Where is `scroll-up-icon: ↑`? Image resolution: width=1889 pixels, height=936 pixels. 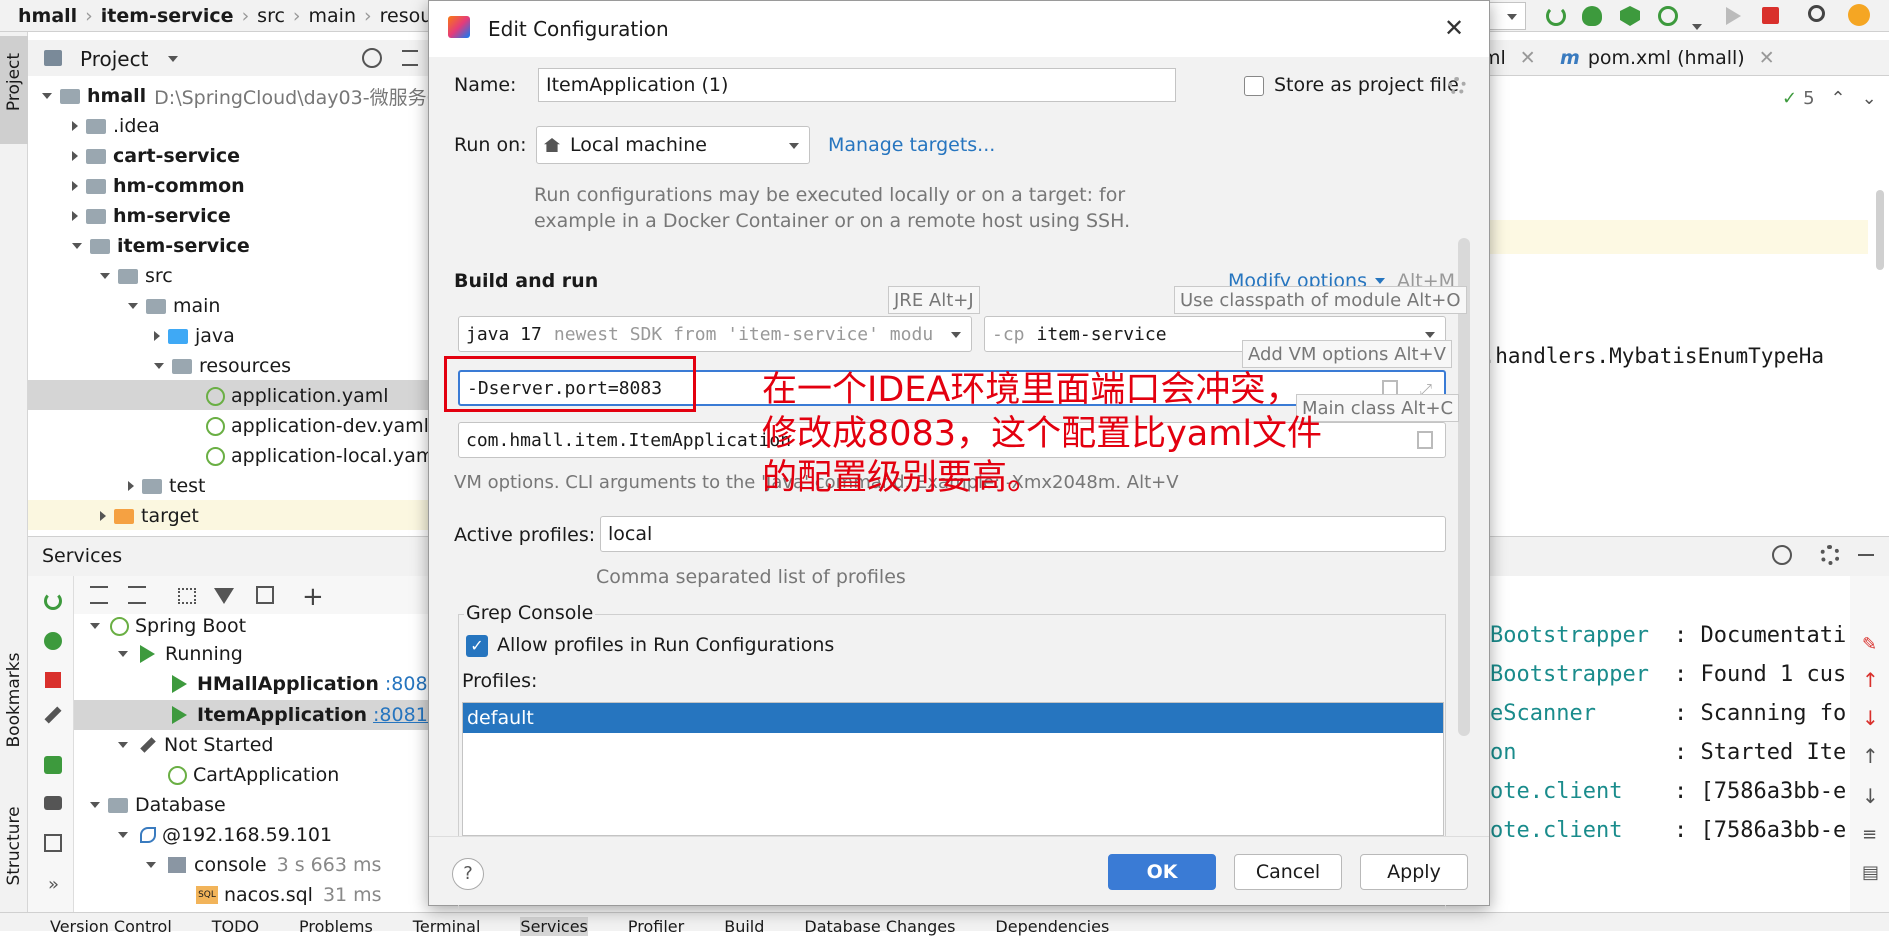 scroll-up-icon: ↑ is located at coordinates (1870, 756).